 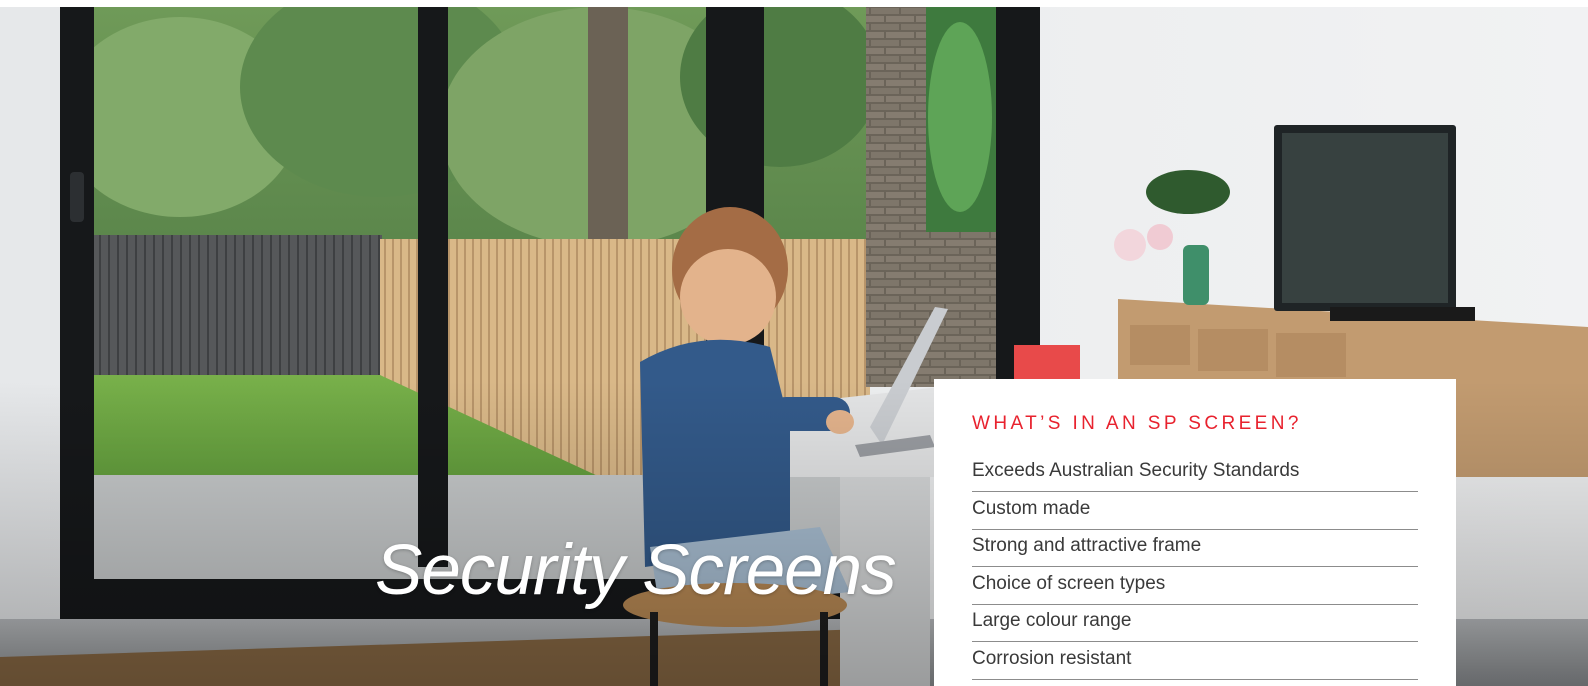 What do you see at coordinates (1195, 662) in the screenshot?
I see `feature-item: Corrosion resistant` at bounding box center [1195, 662].